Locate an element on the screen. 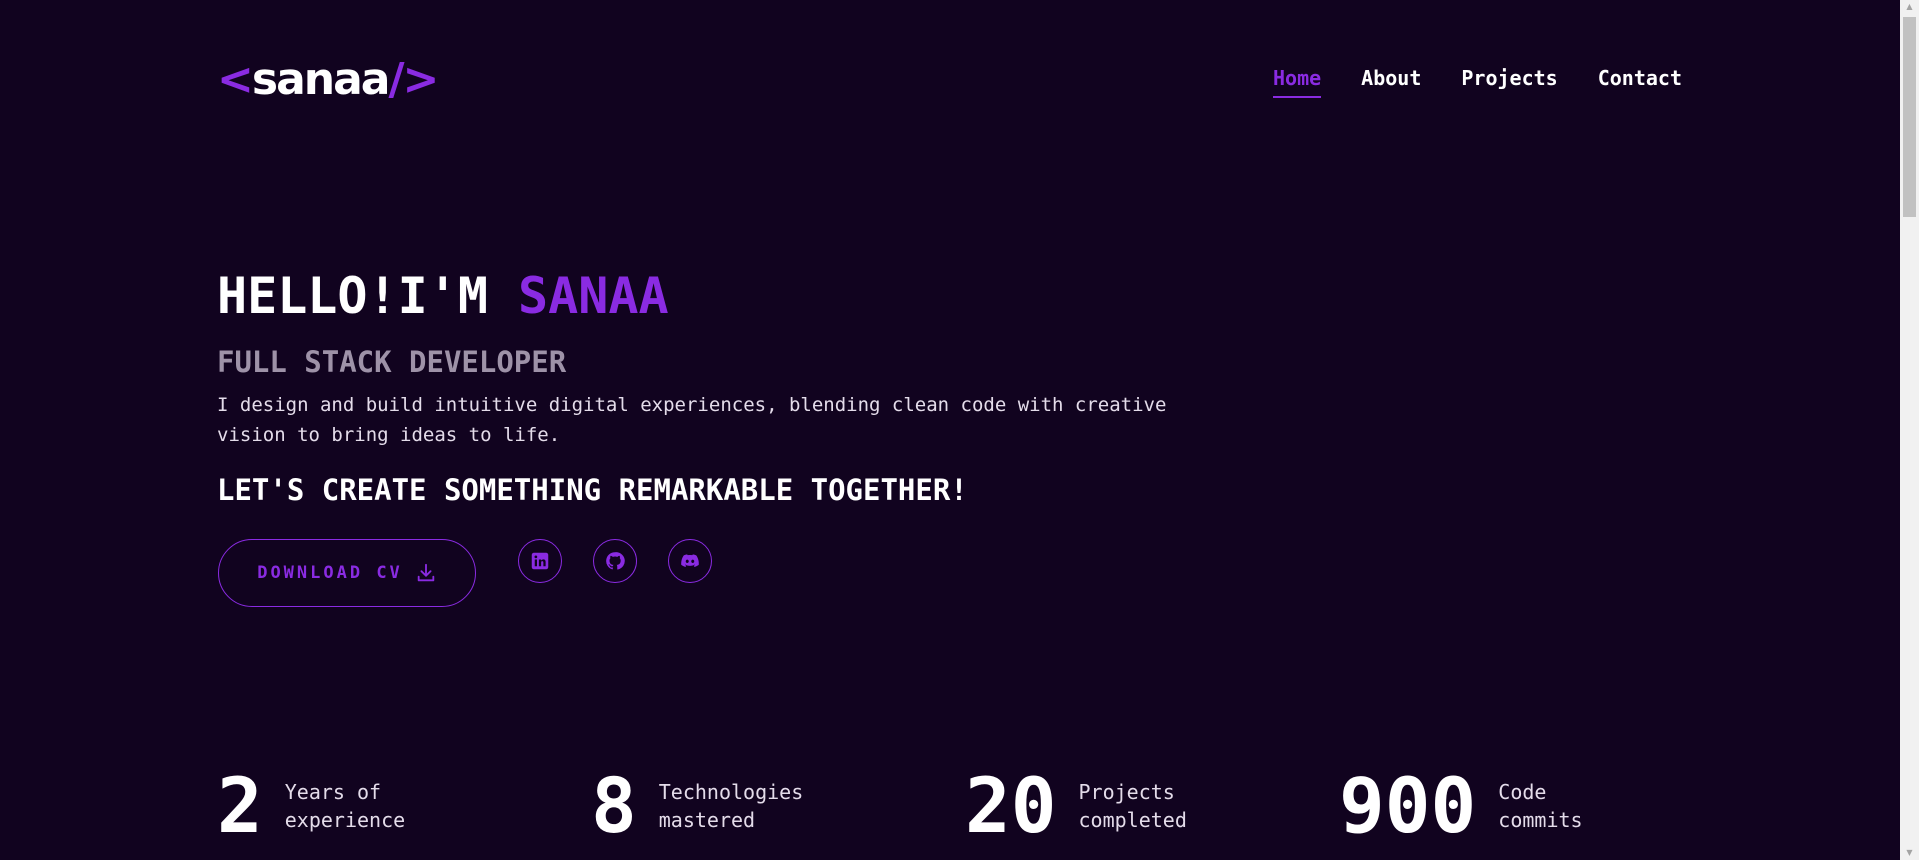  download-icon is located at coordinates (426, 572).